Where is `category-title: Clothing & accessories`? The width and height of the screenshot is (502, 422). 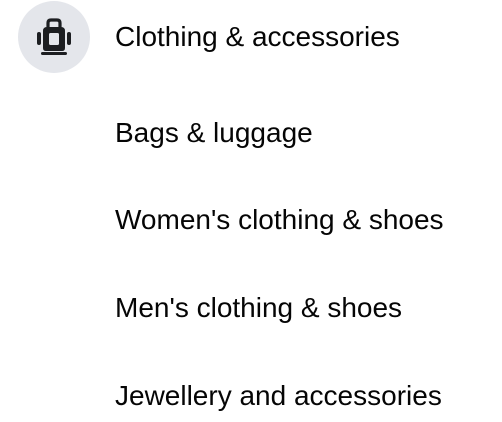
category-title: Clothing & accessories is located at coordinates (257, 36).